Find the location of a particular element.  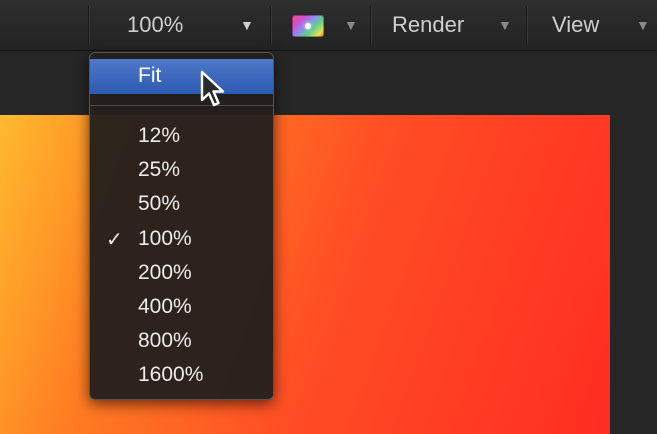

zoom-dropdown-arrow-icon: ▼ is located at coordinates (247, 25).